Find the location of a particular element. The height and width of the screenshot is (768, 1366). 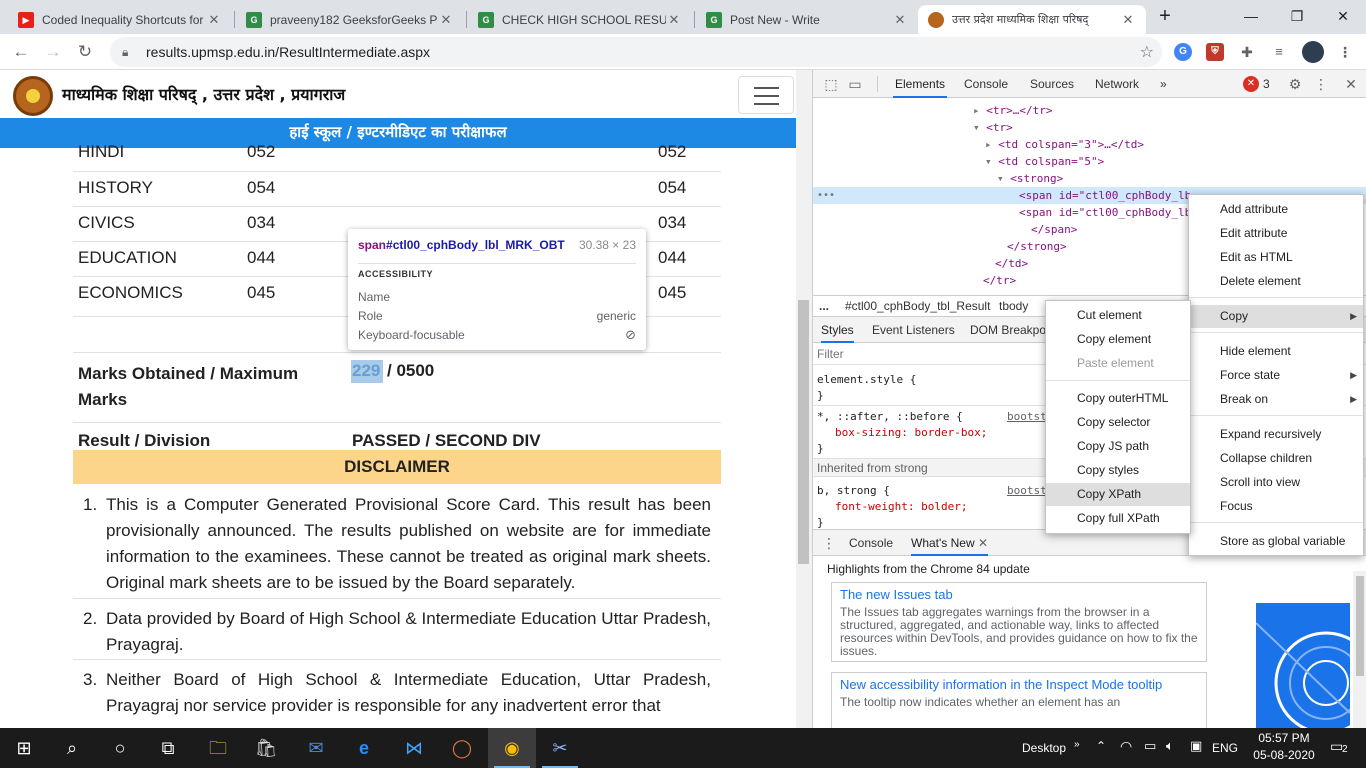

task-view-icon: ⧉ is located at coordinates (168, 748).